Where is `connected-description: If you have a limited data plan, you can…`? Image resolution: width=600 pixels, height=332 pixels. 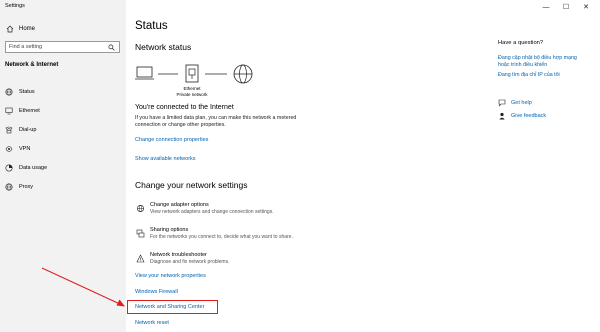
connected-description: If you have a limited data plan, you can… is located at coordinates (216, 121).